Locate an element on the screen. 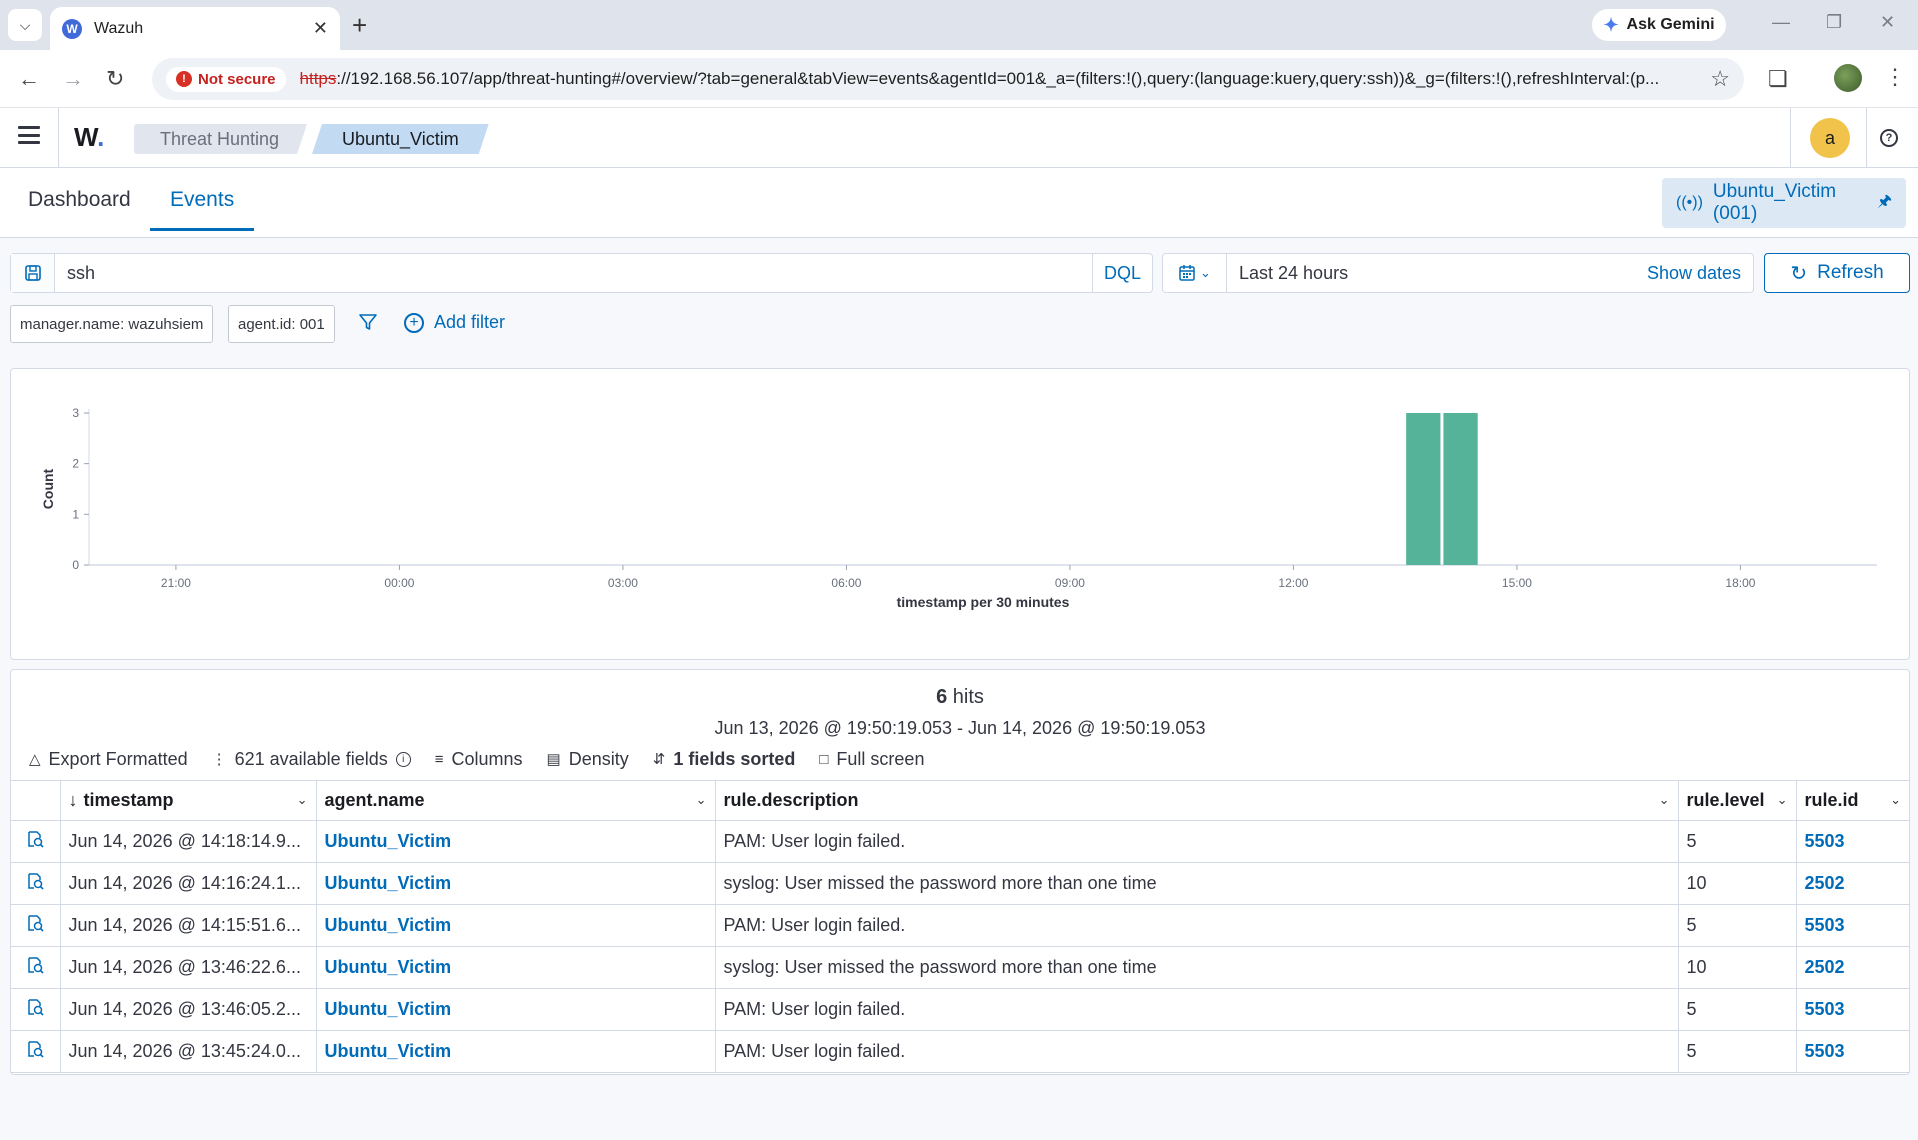 Image resolution: width=1918 pixels, height=1140 pixels. browser-tab: W Wazuh ✕ is located at coordinates (195, 28).